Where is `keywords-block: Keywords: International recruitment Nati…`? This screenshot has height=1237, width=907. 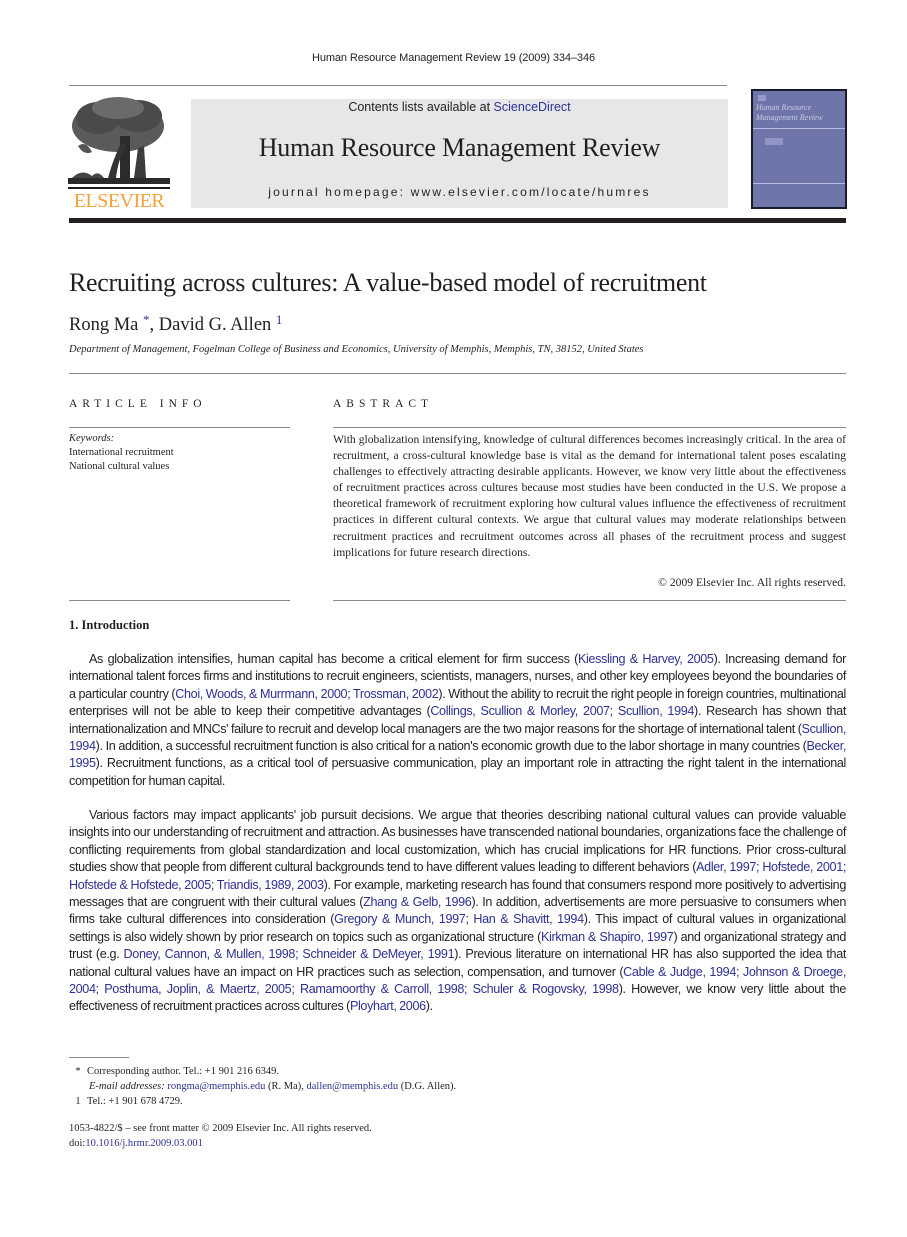 keywords-block: Keywords: International recruitment Nati… is located at coordinates (121, 453).